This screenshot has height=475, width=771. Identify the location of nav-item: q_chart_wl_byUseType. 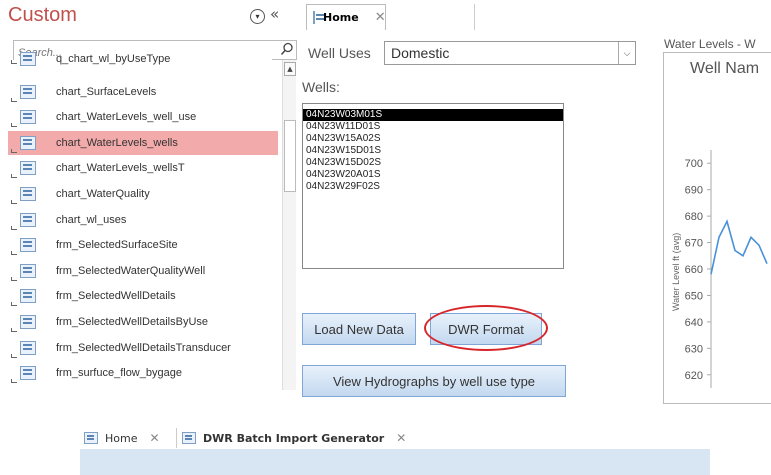
(143, 59).